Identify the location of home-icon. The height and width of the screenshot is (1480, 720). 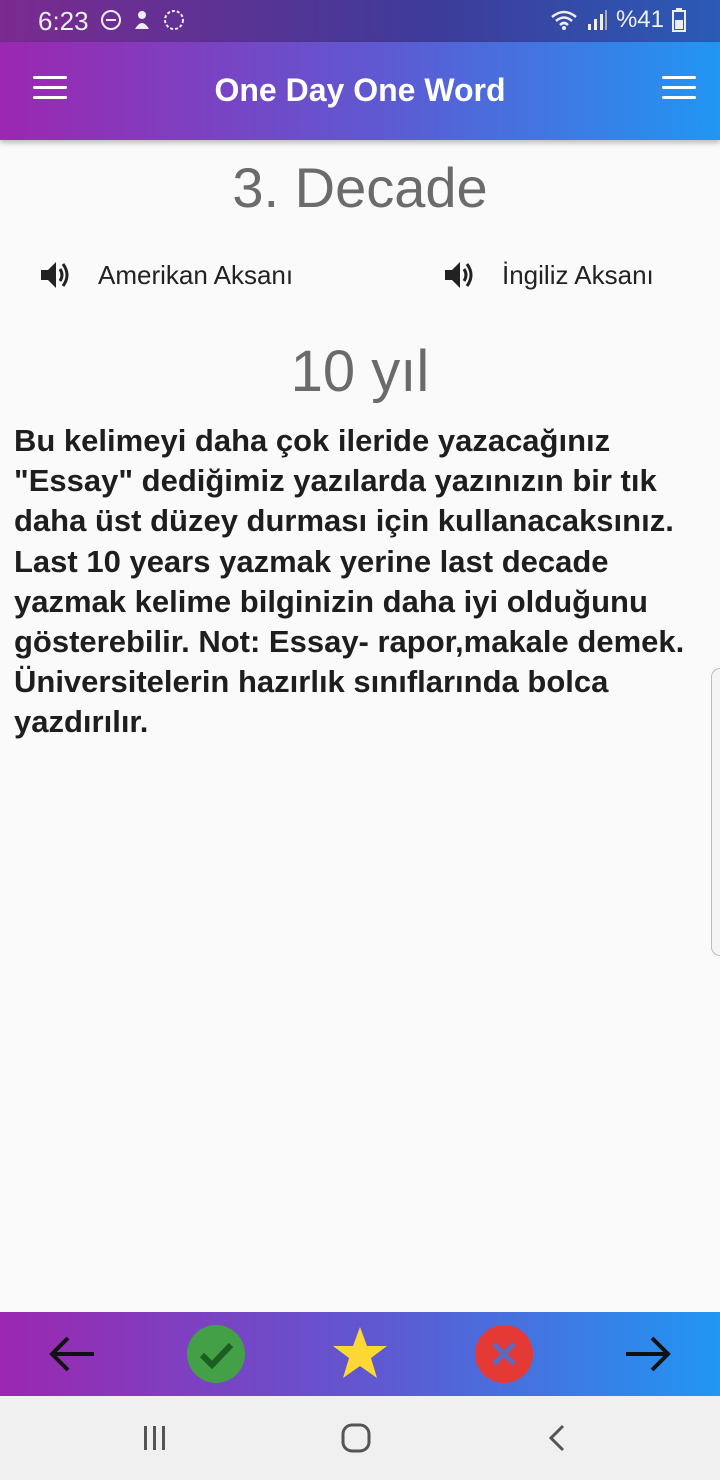
(356, 1438).